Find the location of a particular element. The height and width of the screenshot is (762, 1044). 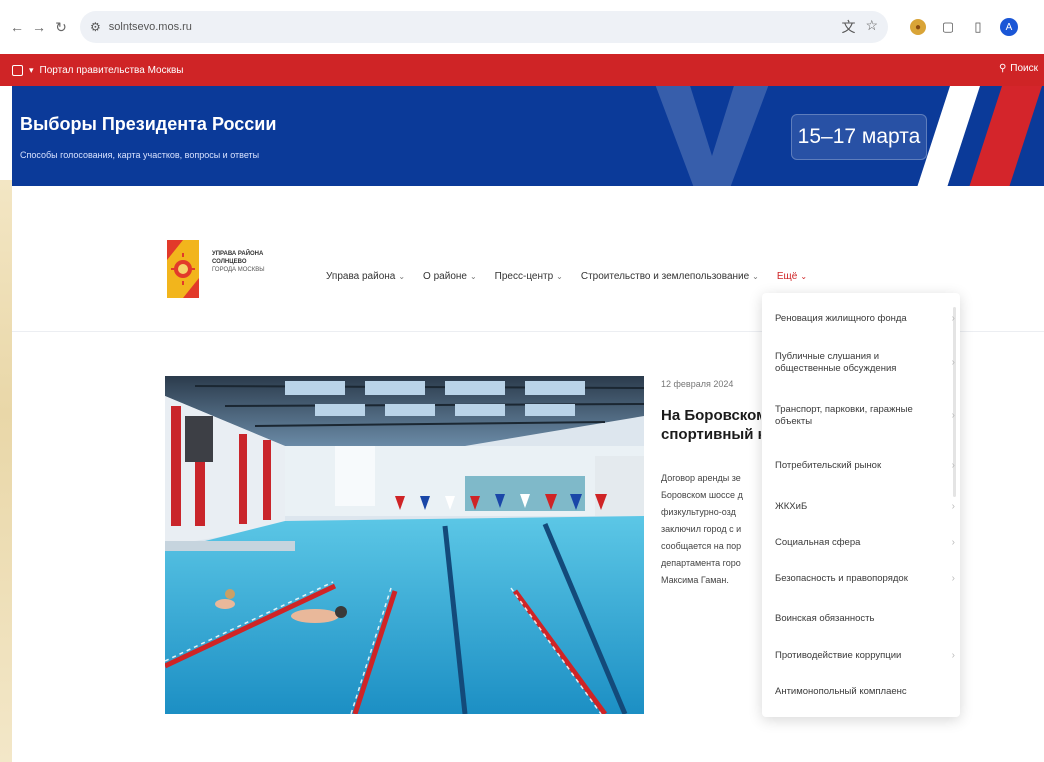

district-logo-text: УПРАВА РАЙОНА СОЛНЦЕВО ГОРОДА МОСКВЫ is located at coordinates (238, 262).